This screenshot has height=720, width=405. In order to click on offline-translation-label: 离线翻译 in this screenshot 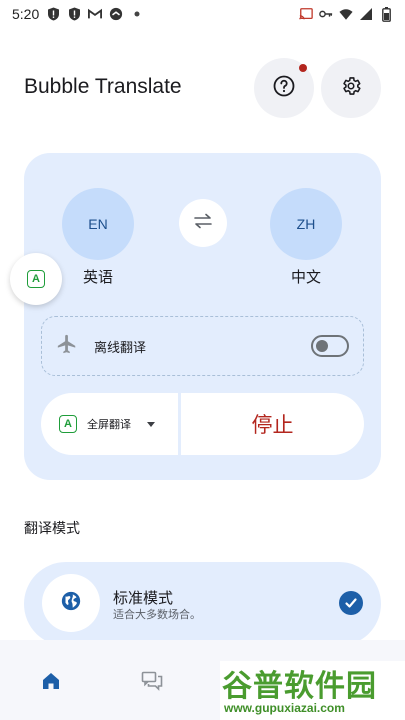, I will do `click(120, 348)`.